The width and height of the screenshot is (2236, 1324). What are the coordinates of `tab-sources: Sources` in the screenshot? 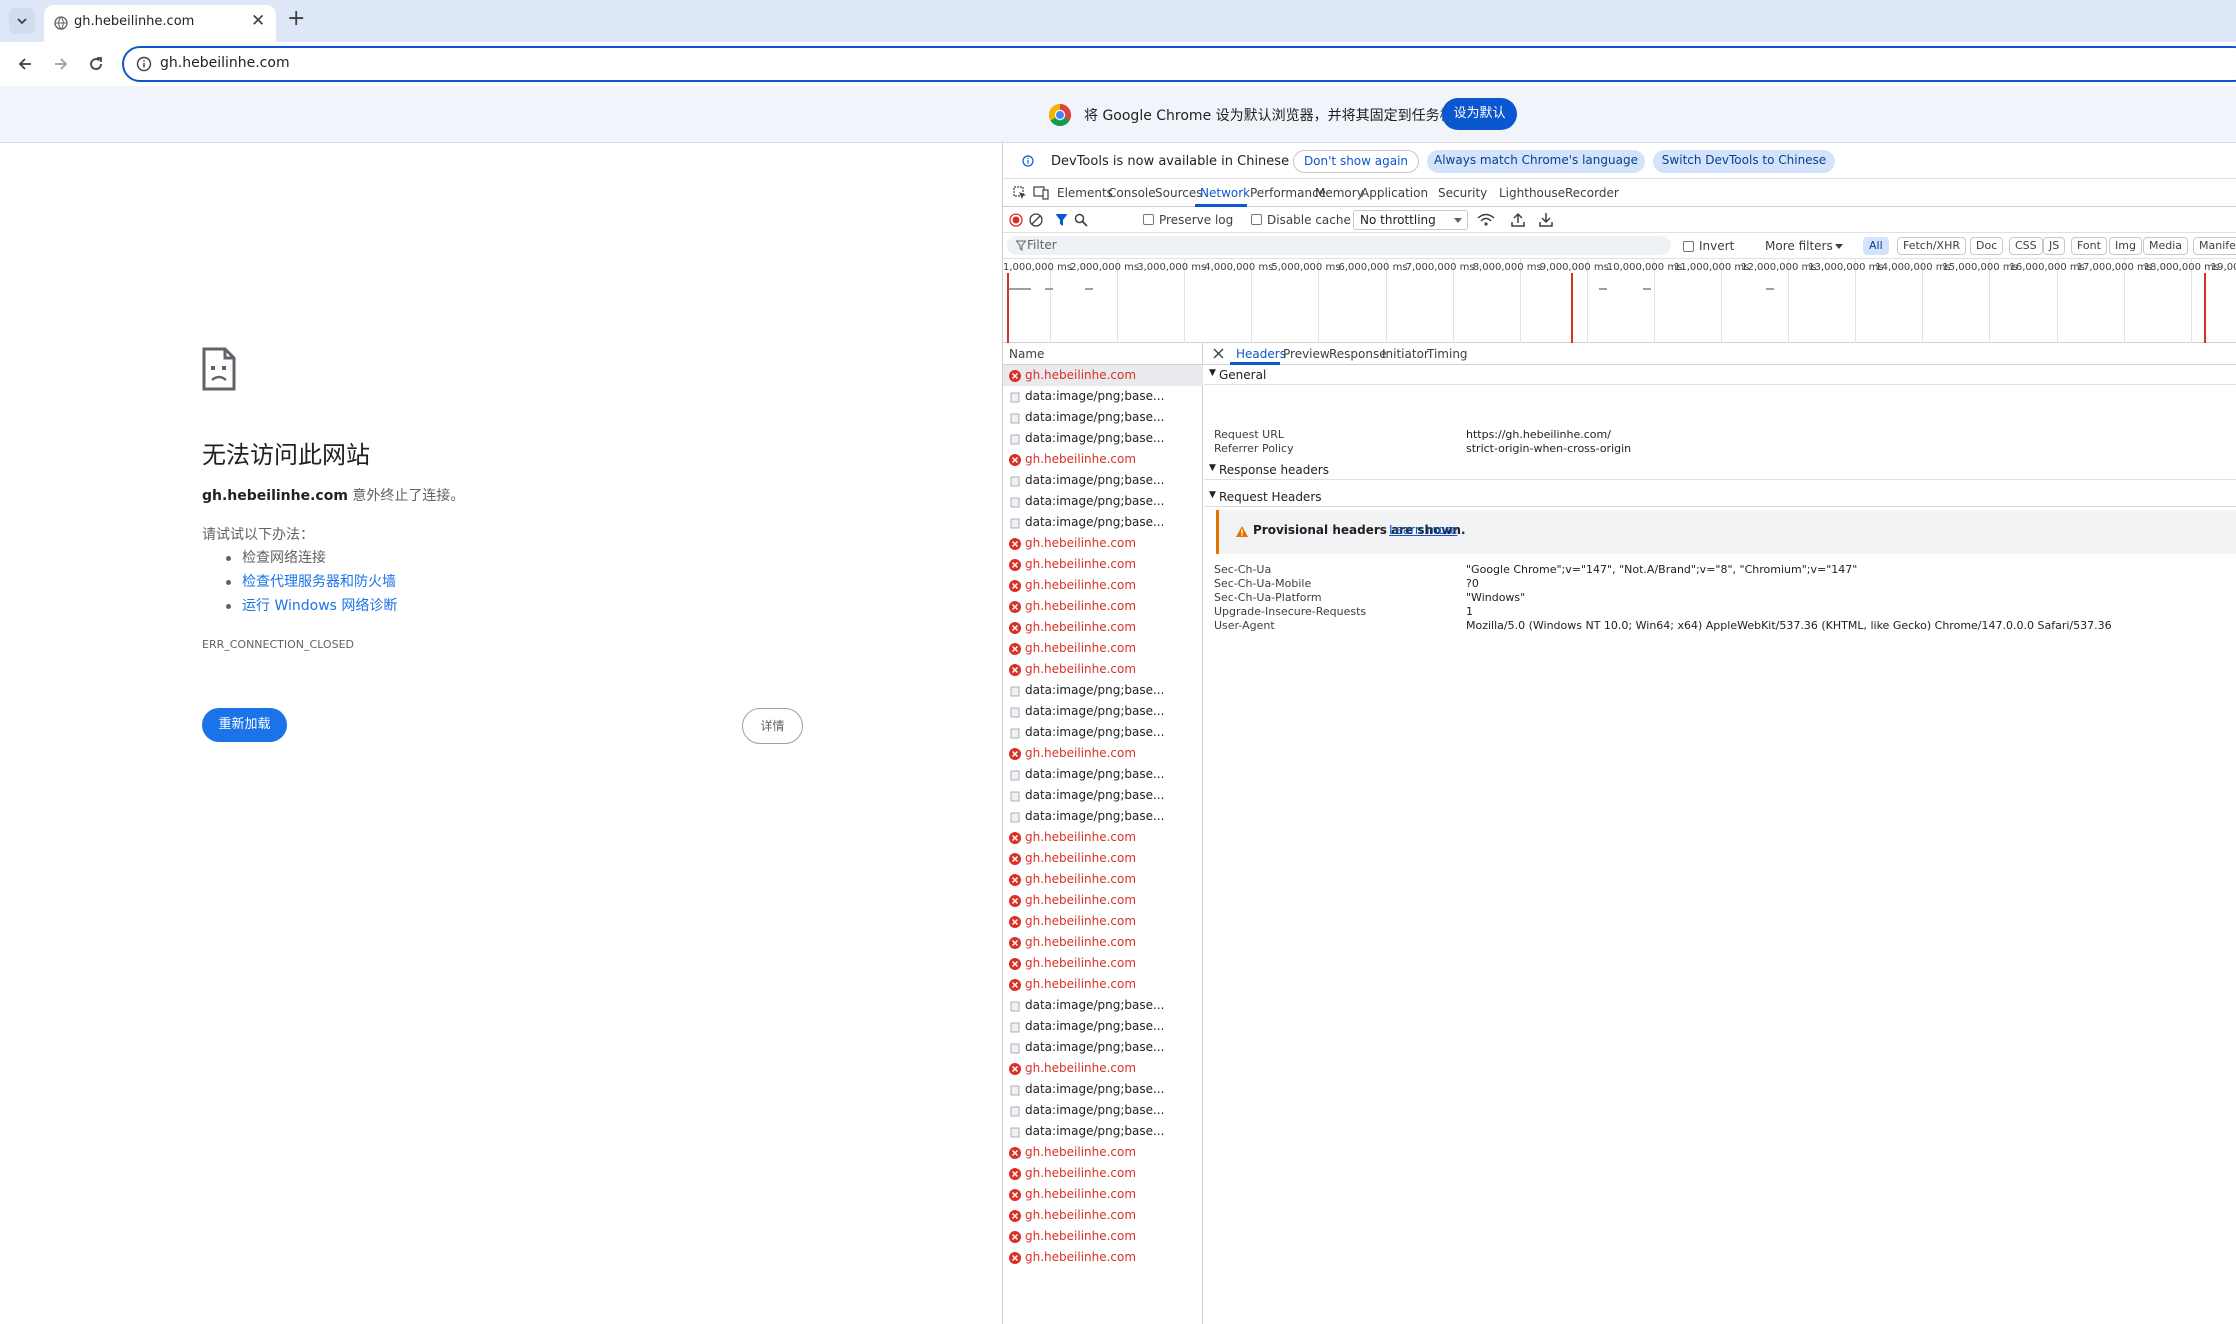 It's located at (1178, 193).